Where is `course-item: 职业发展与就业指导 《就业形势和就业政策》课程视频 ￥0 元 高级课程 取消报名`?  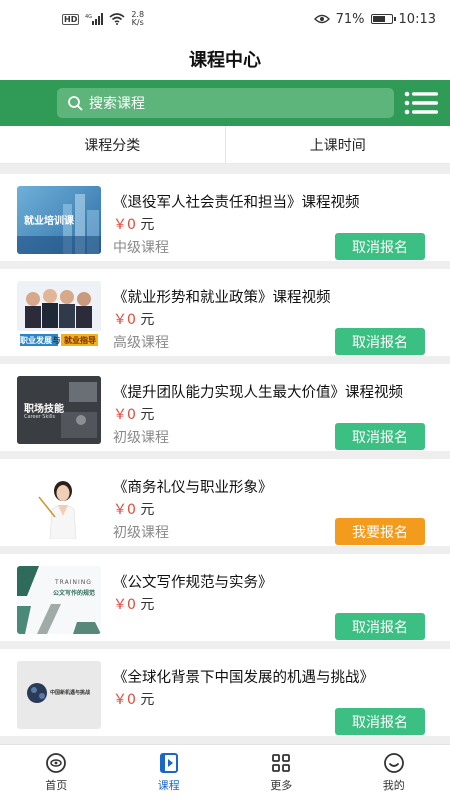 course-item: 职业发展与就业指导 《就业形势和就业政策》课程视频 ￥0 元 高级课程 取消报名 is located at coordinates (225, 312).